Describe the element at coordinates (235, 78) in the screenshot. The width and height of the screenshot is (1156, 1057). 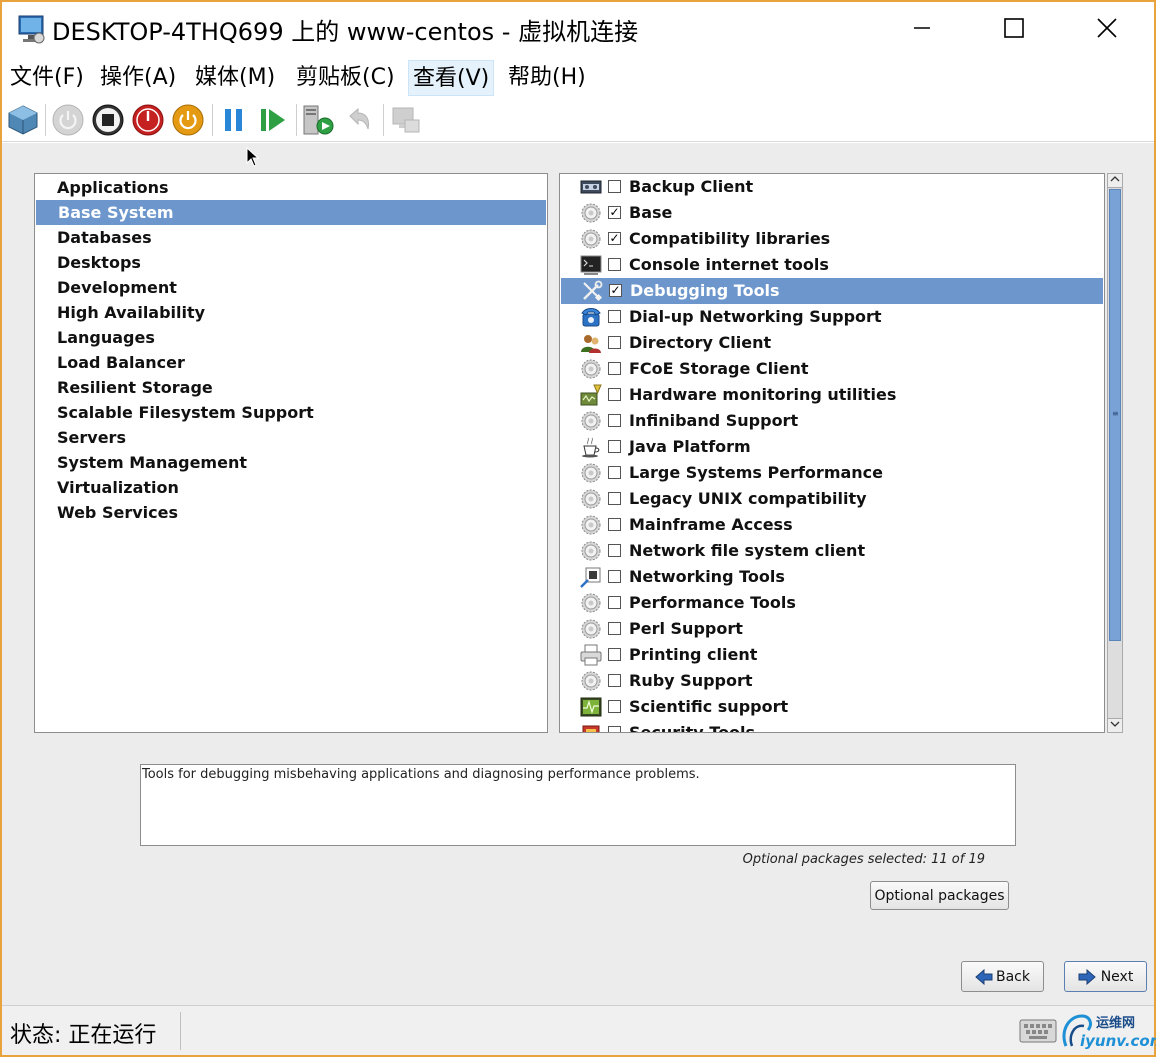
I see `menu-media: 媒体(M)` at that location.